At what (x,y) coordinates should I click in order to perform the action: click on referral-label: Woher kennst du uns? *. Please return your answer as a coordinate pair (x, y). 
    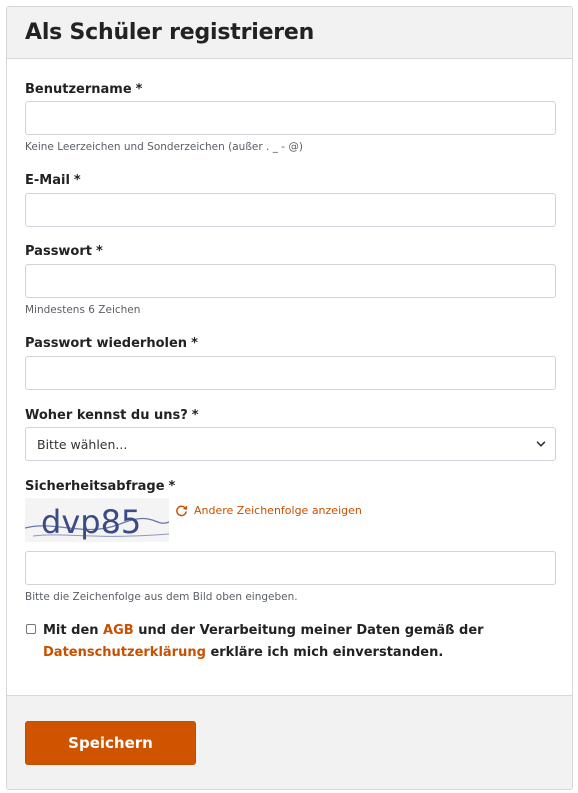
    Looking at the image, I should click on (112, 415).